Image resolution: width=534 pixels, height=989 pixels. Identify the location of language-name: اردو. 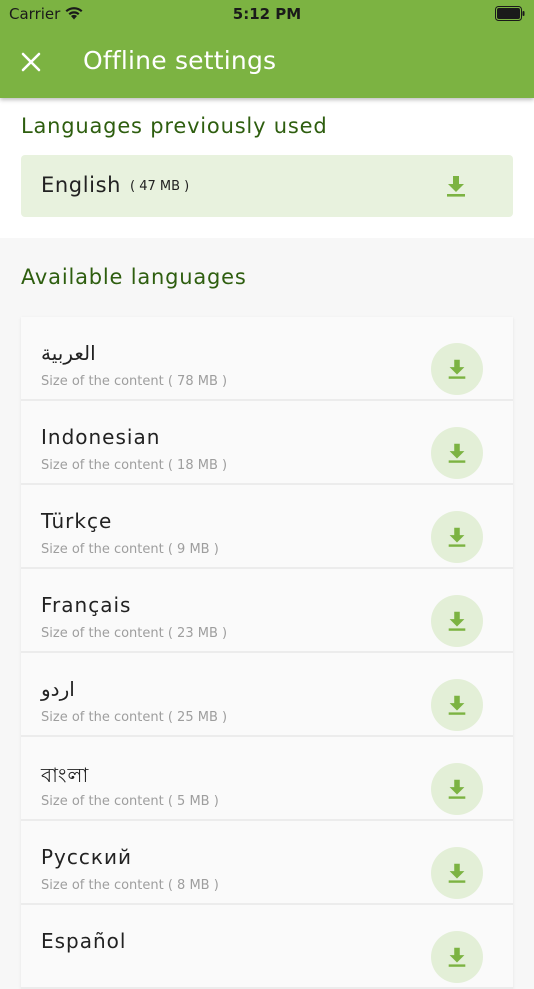
(58, 689).